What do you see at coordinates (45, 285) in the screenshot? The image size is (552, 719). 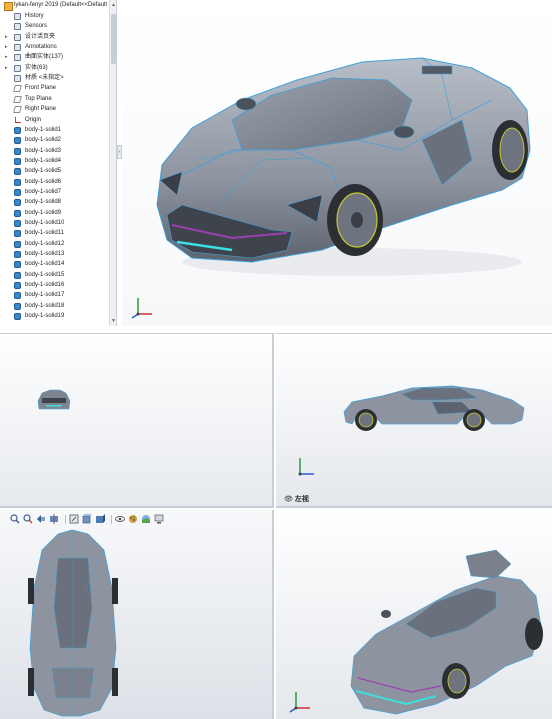 I see `tree-item-label: body-1-solid16` at bounding box center [45, 285].